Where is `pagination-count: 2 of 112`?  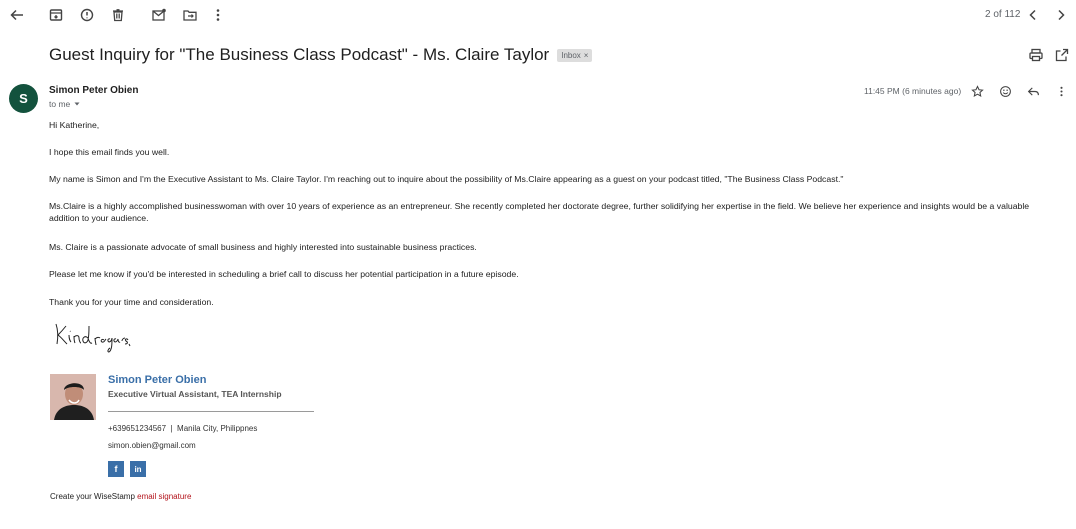
pagination-count: 2 of 112 is located at coordinates (1003, 14).